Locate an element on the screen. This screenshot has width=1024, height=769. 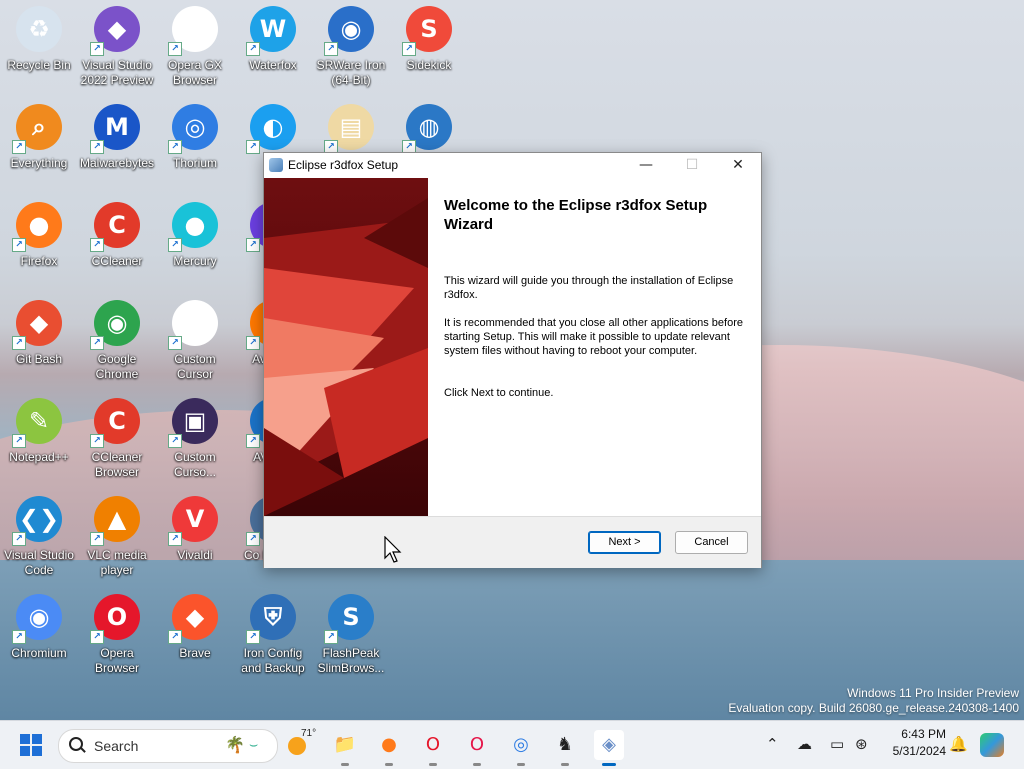
network-icon: ⊛ is located at coordinates (861, 744).